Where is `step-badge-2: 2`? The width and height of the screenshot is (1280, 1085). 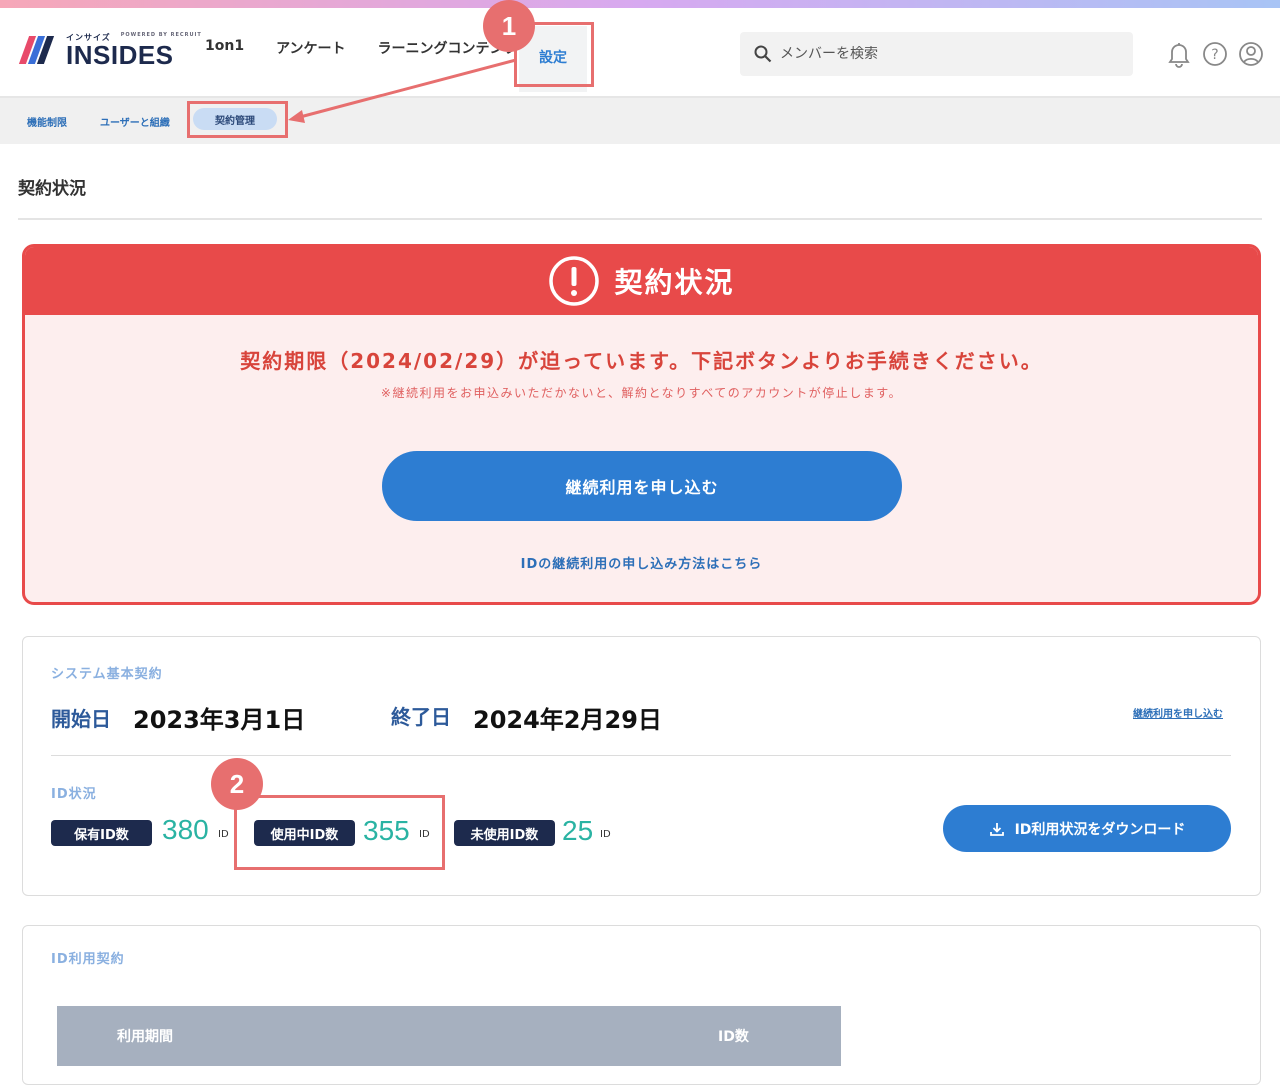 step-badge-2: 2 is located at coordinates (237, 784).